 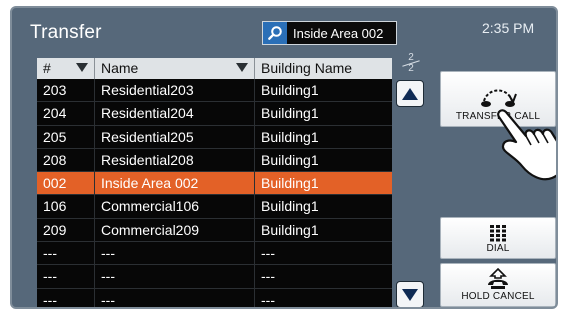 I want to click on table-row: 203 Residential203 Building1, so click(x=214, y=91).